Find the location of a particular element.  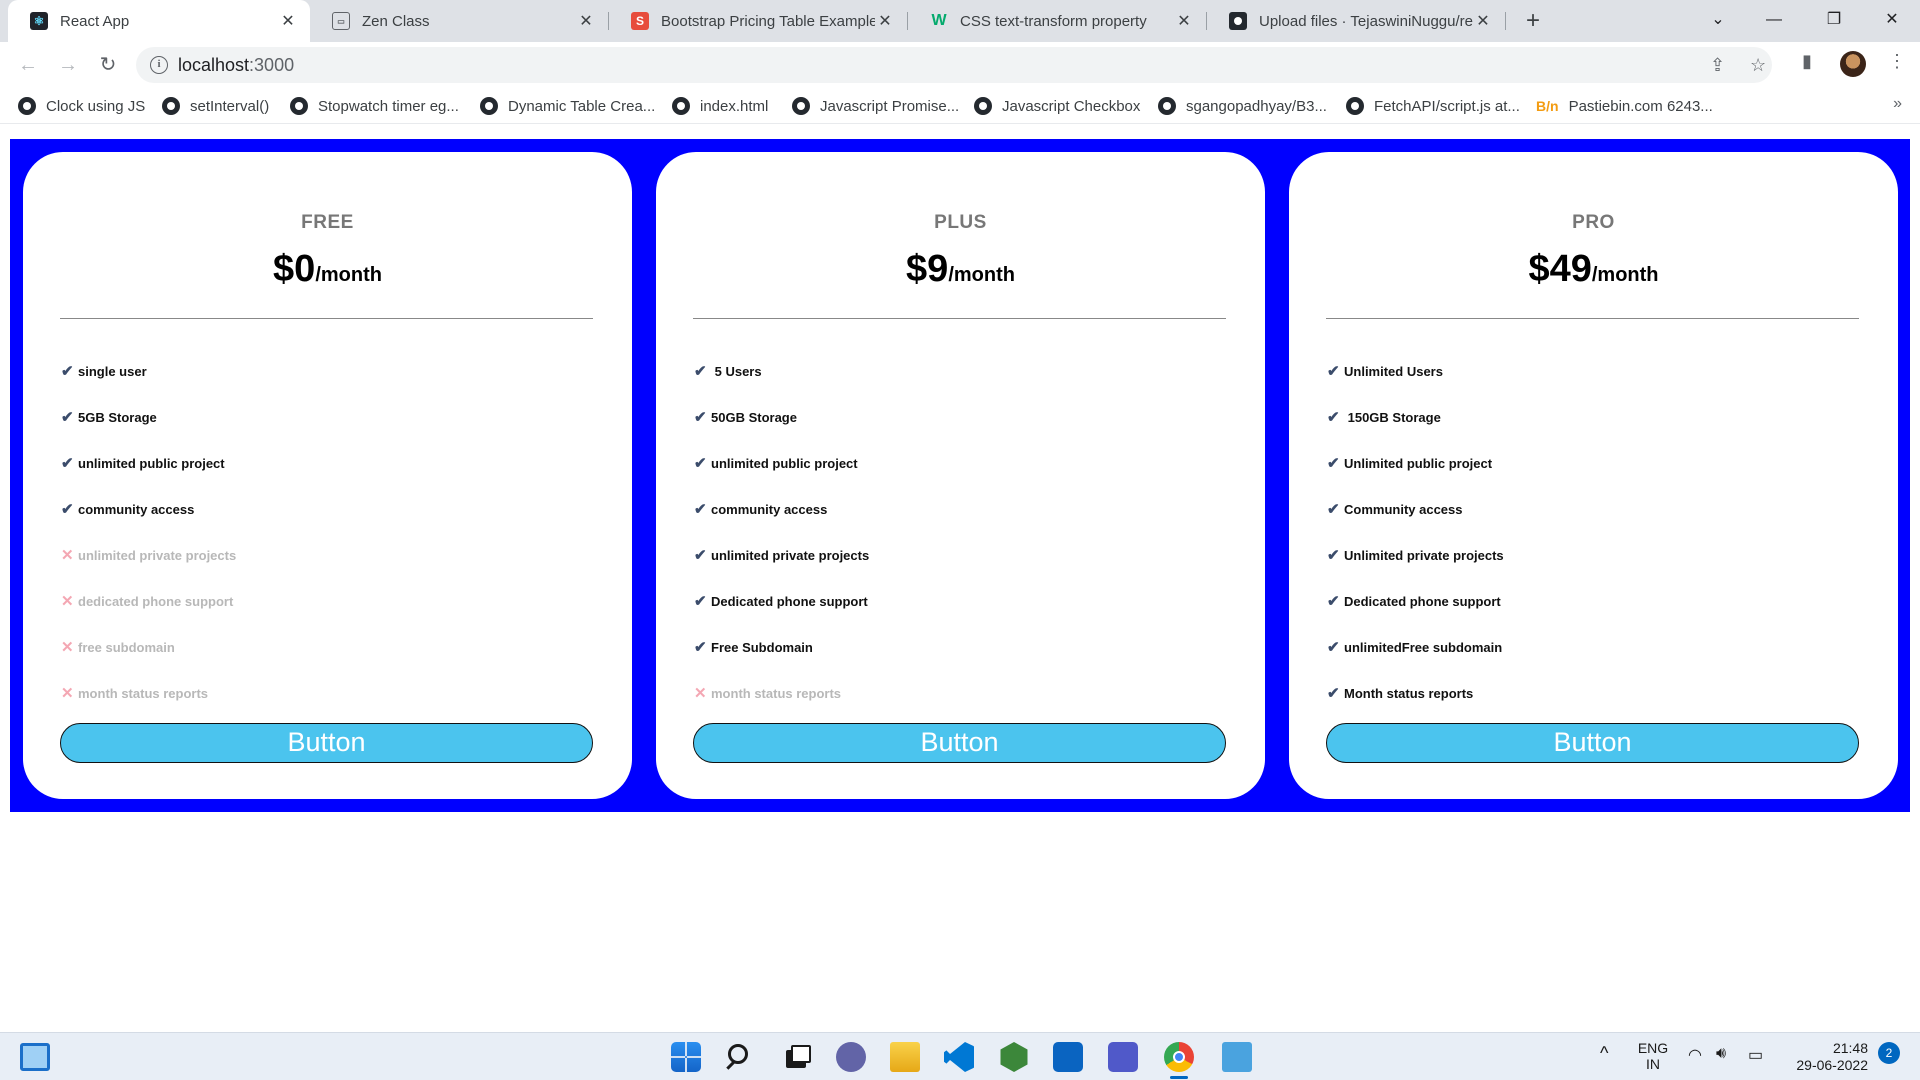

battery-icon: ▭ is located at coordinates (1755, 1055).